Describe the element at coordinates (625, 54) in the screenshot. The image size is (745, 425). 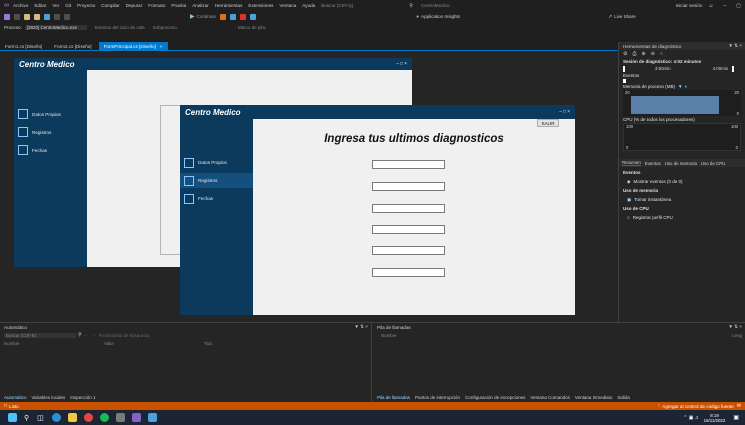
I see `settings-icon: ⚙` at that location.